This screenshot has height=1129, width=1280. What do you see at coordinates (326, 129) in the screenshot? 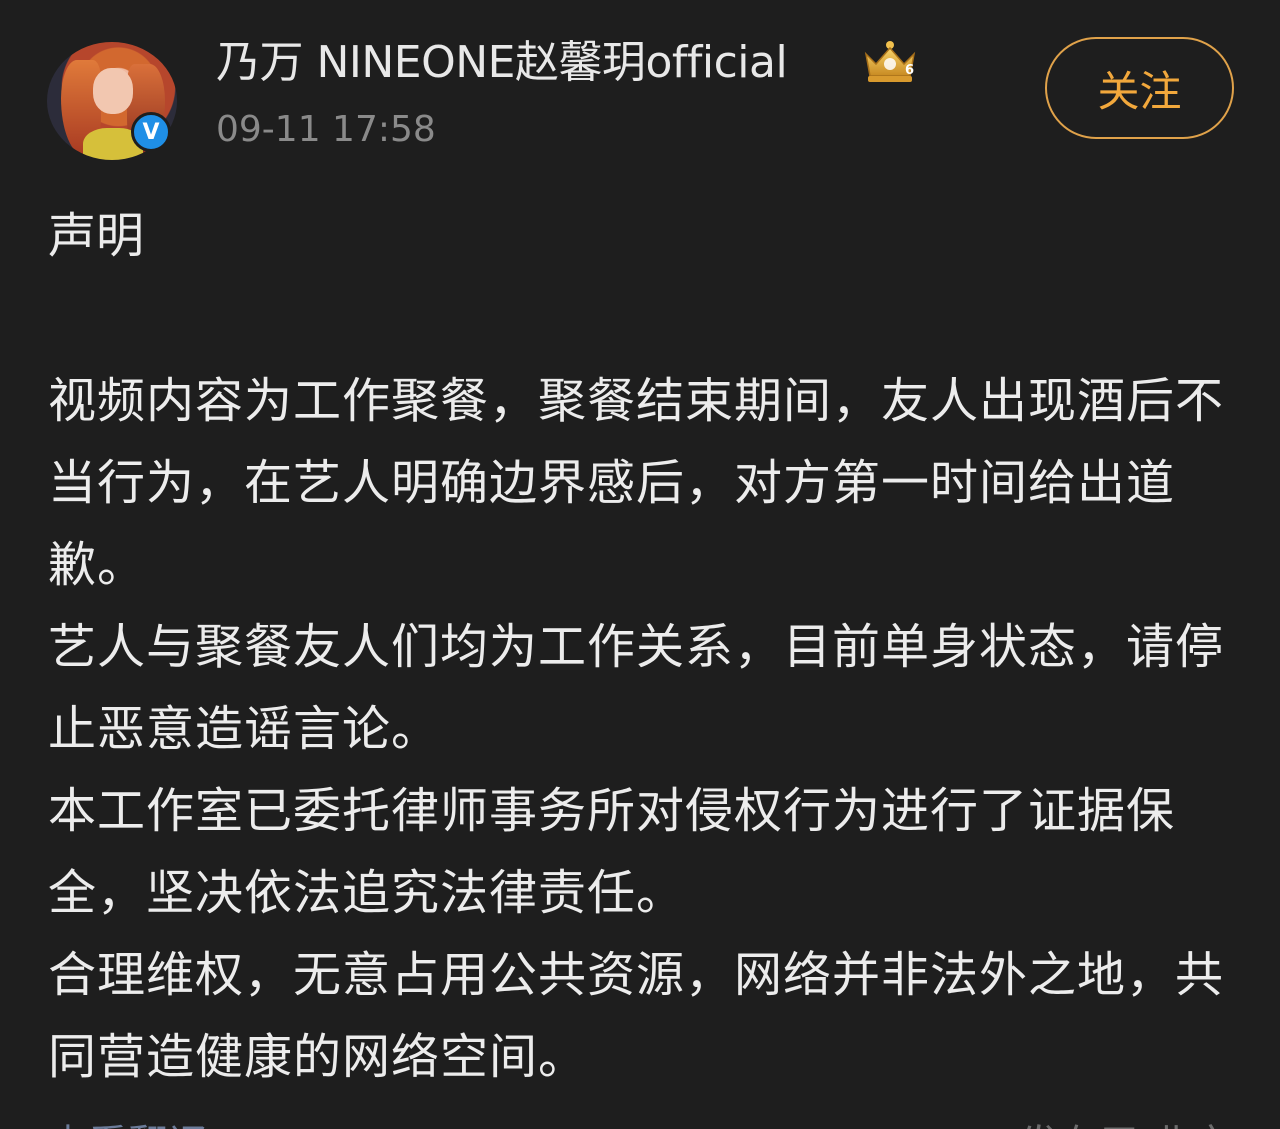
I see `post-timestamp: 09-11 17:58` at bounding box center [326, 129].